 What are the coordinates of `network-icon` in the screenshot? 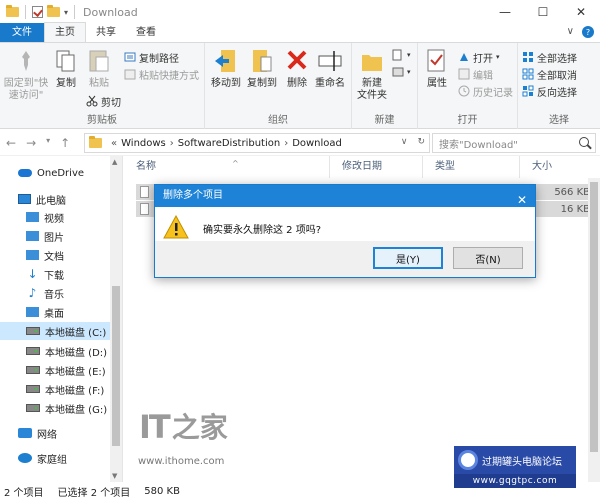 It's located at (25, 433).